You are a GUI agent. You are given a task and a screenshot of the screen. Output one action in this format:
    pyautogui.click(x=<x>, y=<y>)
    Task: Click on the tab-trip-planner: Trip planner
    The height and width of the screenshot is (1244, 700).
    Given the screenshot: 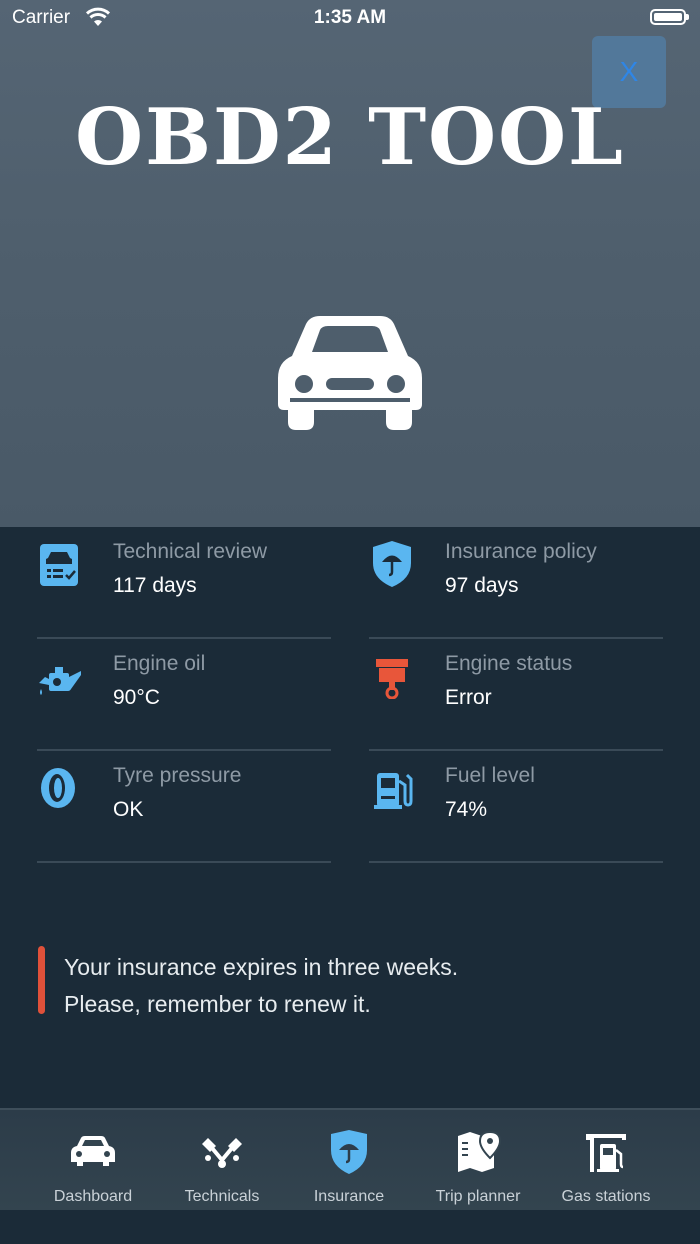 What is the action you would take?
    pyautogui.click(x=478, y=1160)
    